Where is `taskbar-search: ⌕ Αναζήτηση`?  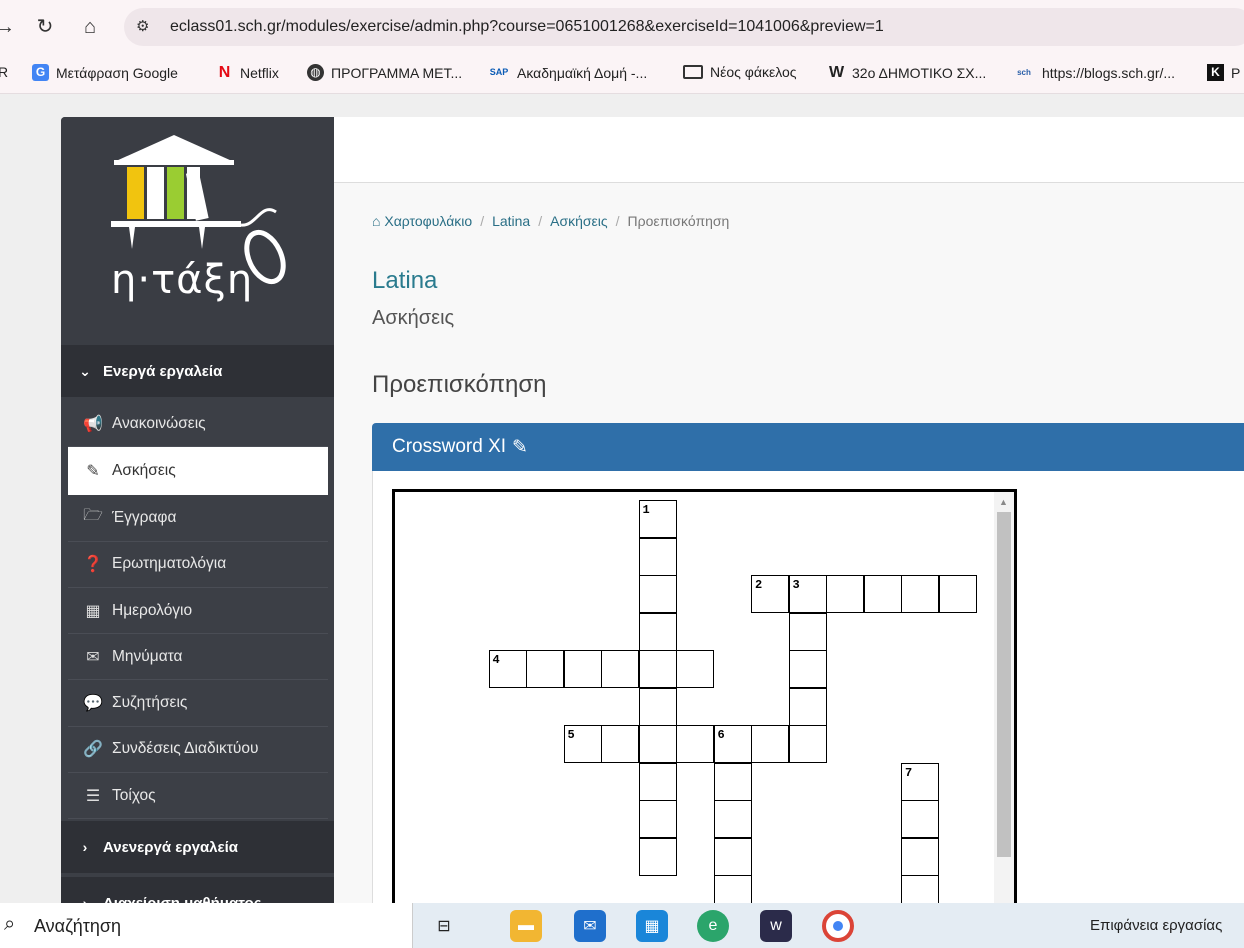
taskbar-search: ⌕ Αναζήτηση is located at coordinates (206, 925).